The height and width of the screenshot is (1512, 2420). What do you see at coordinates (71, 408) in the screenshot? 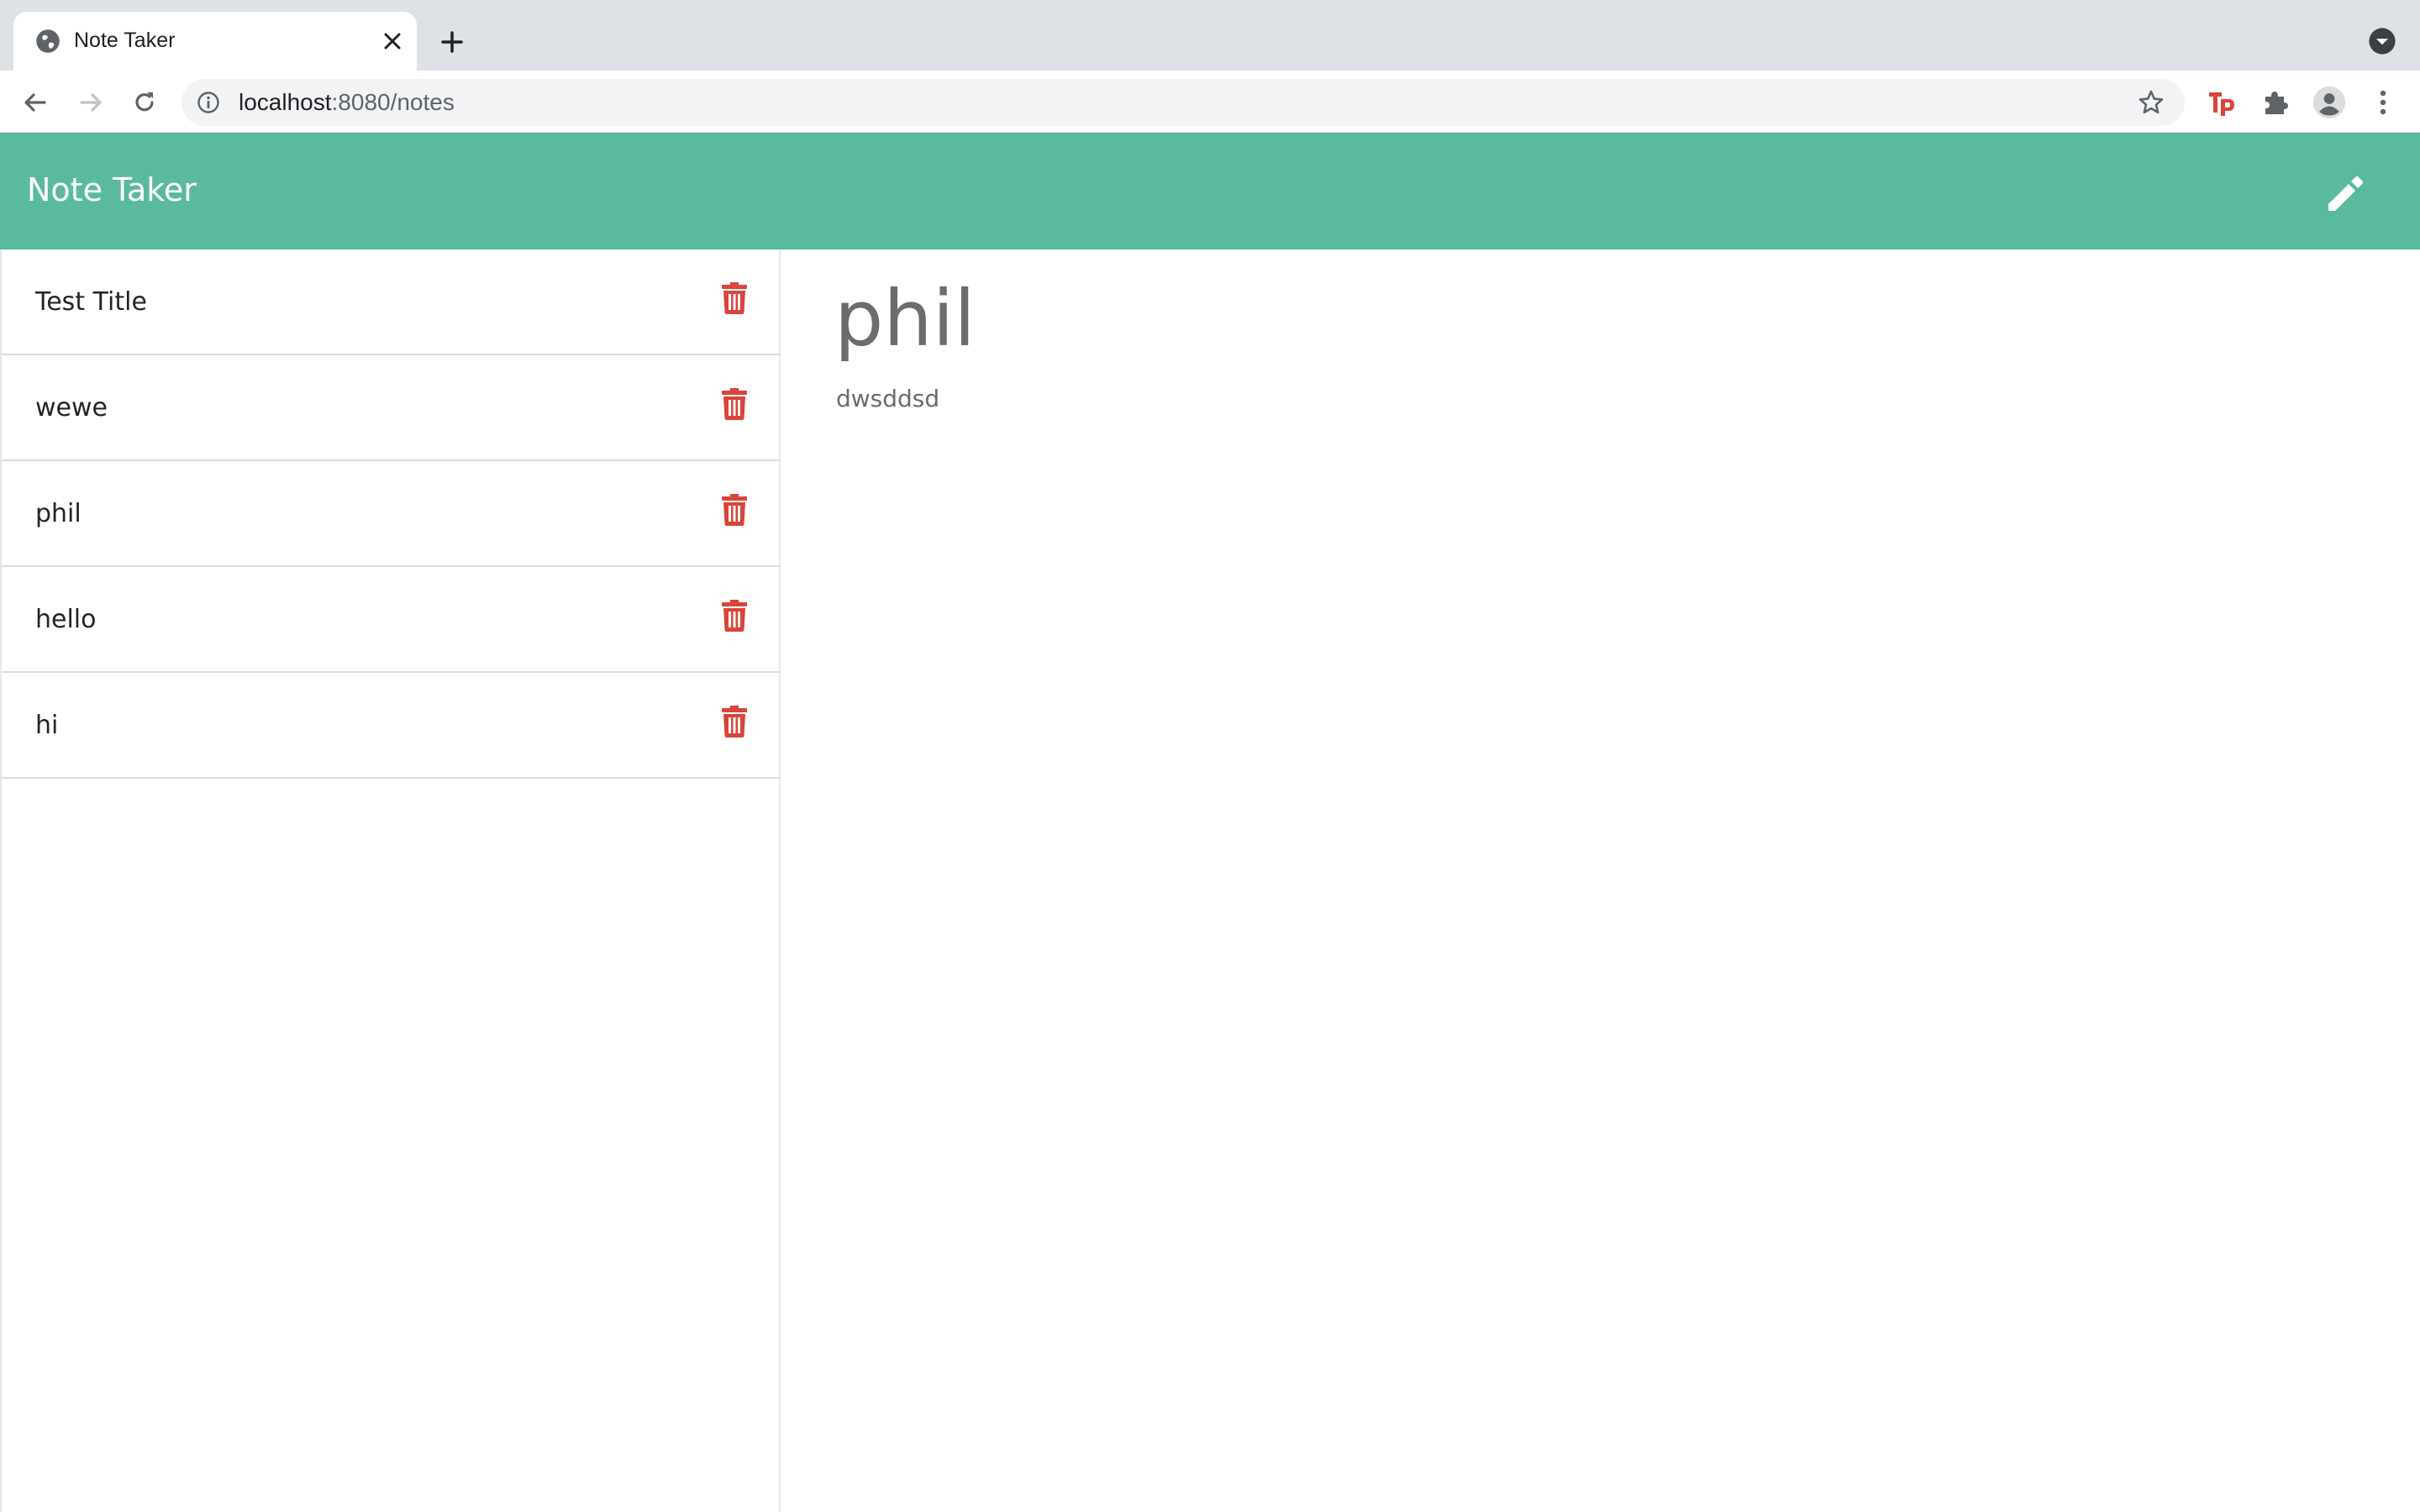
I see `note-item-title: wewe` at bounding box center [71, 408].